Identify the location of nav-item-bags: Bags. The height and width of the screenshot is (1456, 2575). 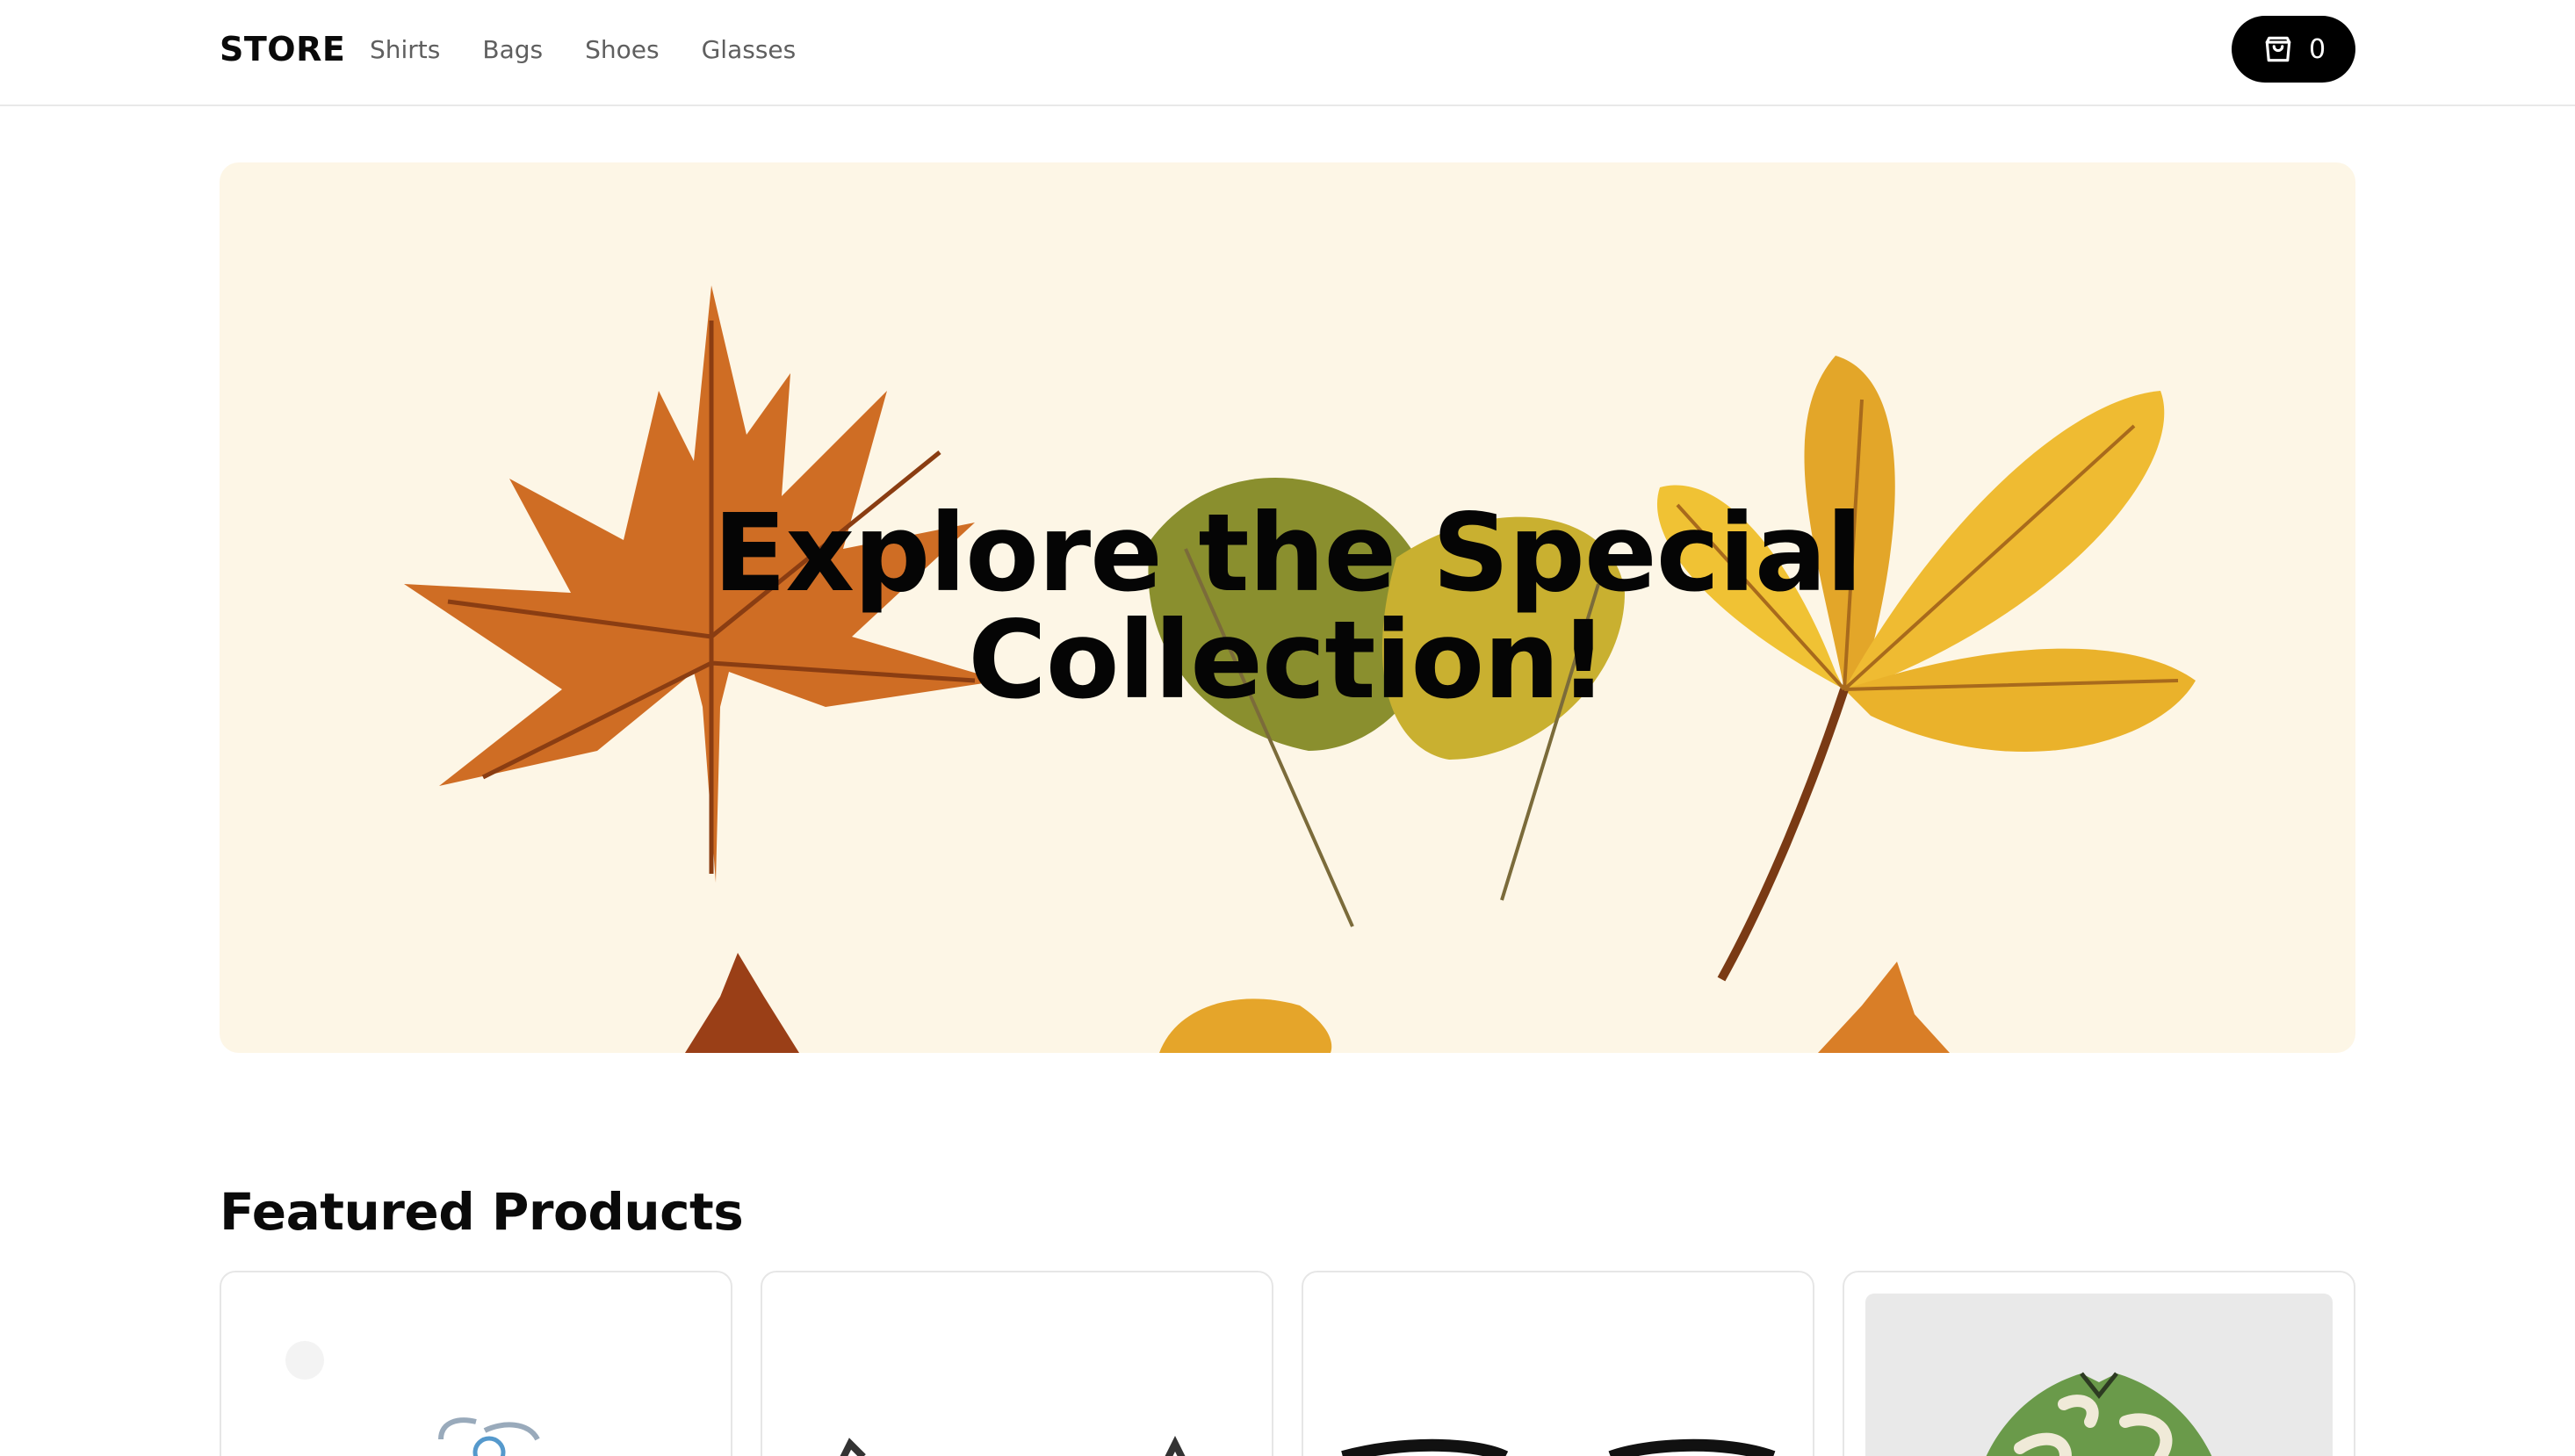
(512, 49).